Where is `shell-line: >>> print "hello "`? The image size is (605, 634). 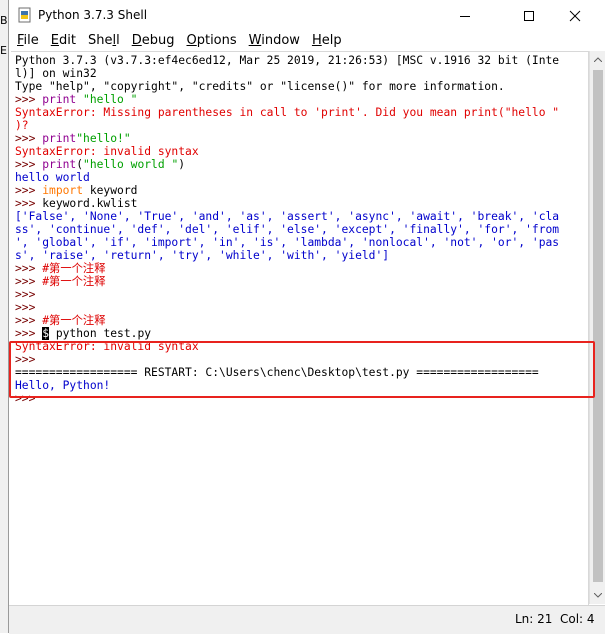
shell-line: >>> print "hello " is located at coordinates (287, 99).